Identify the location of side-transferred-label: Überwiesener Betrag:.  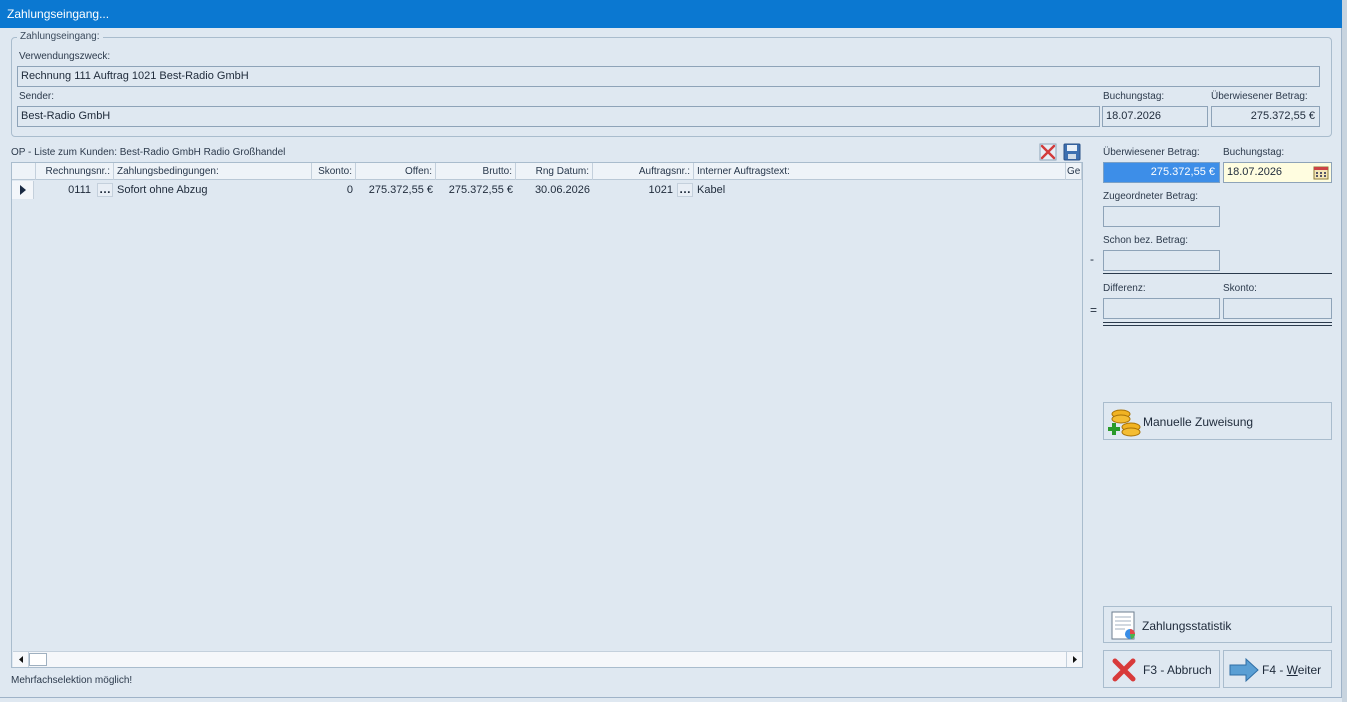
(1151, 152).